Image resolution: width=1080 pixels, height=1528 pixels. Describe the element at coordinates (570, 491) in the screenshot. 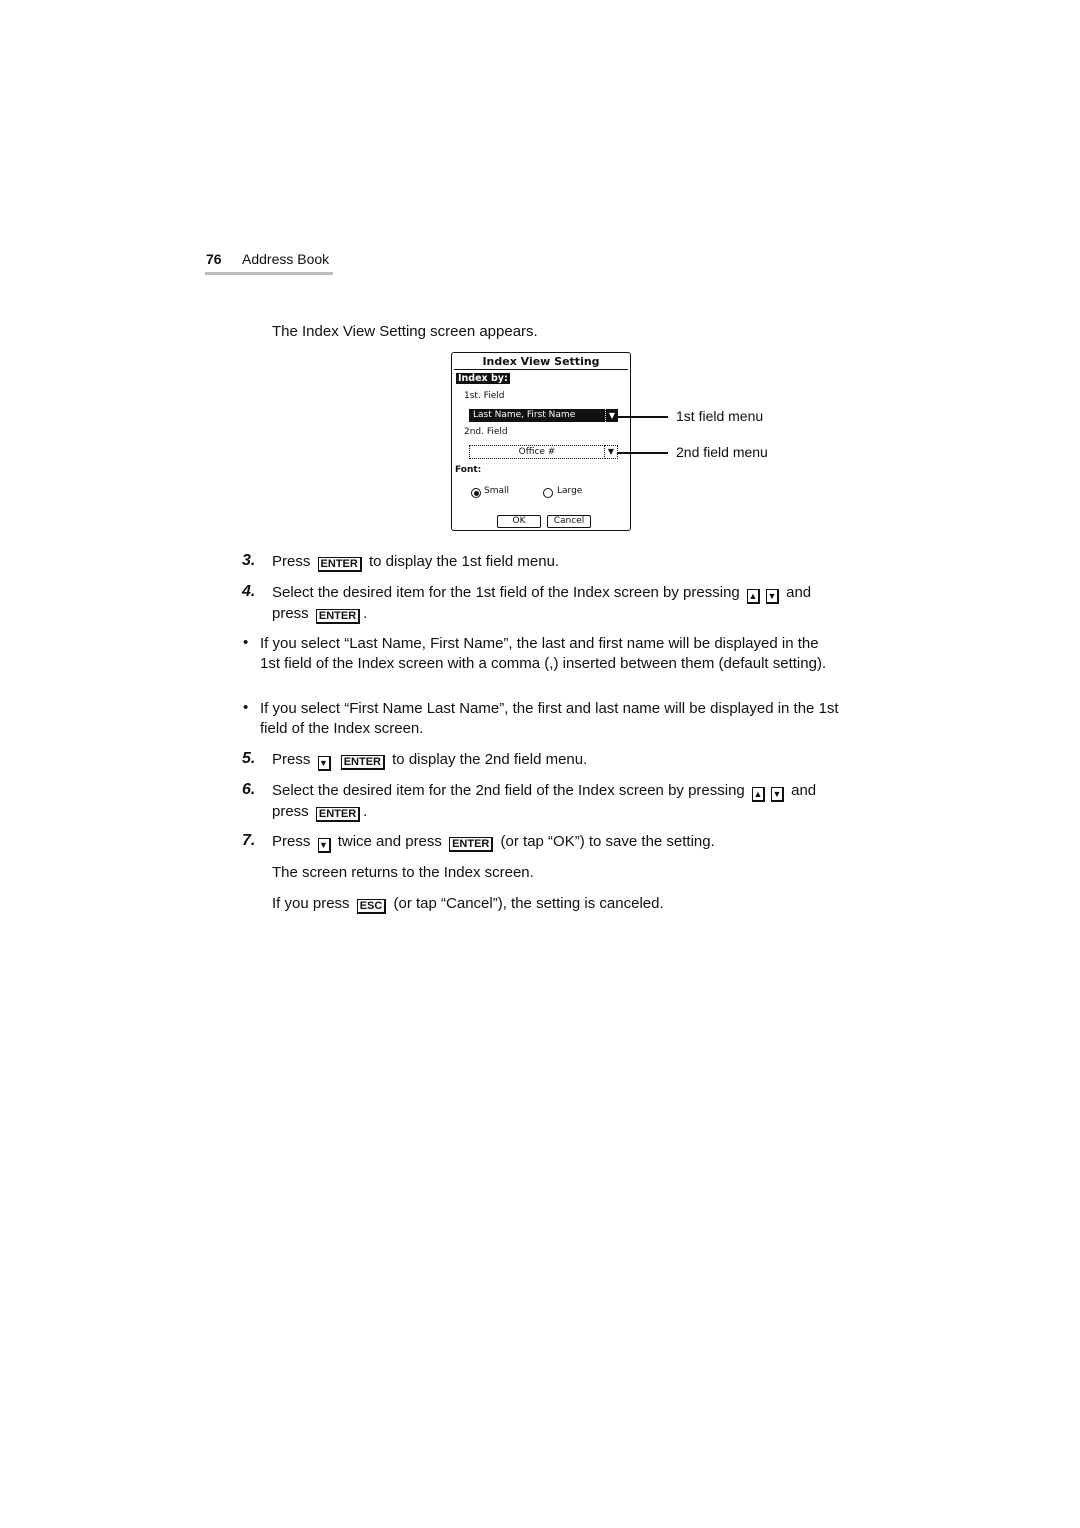

I see `radio-large-label: Large` at that location.